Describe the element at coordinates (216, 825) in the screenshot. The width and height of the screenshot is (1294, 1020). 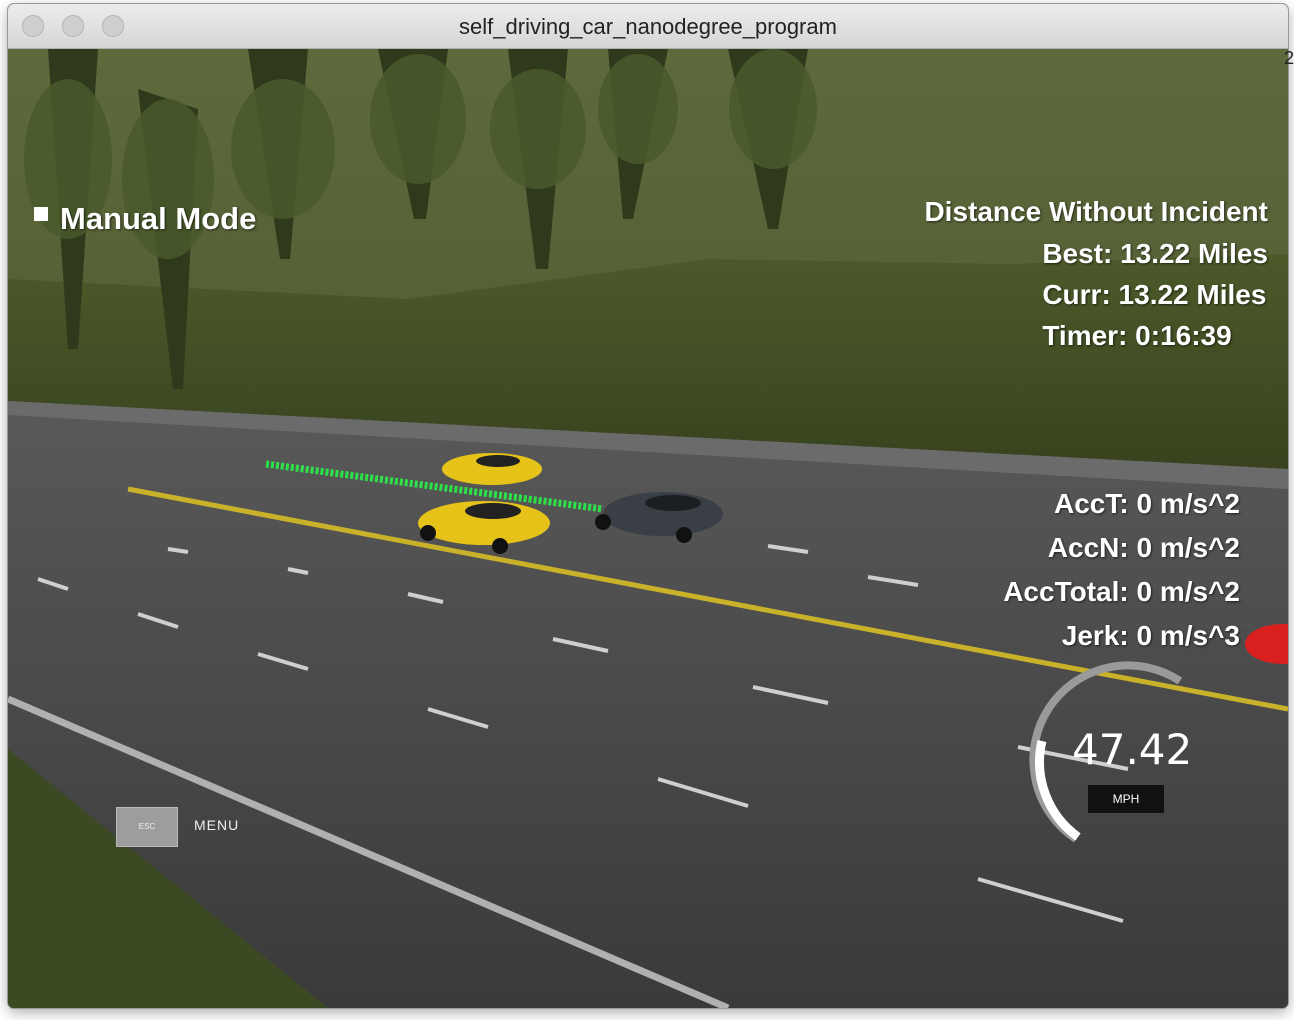
I see `menu-label: MENU` at that location.